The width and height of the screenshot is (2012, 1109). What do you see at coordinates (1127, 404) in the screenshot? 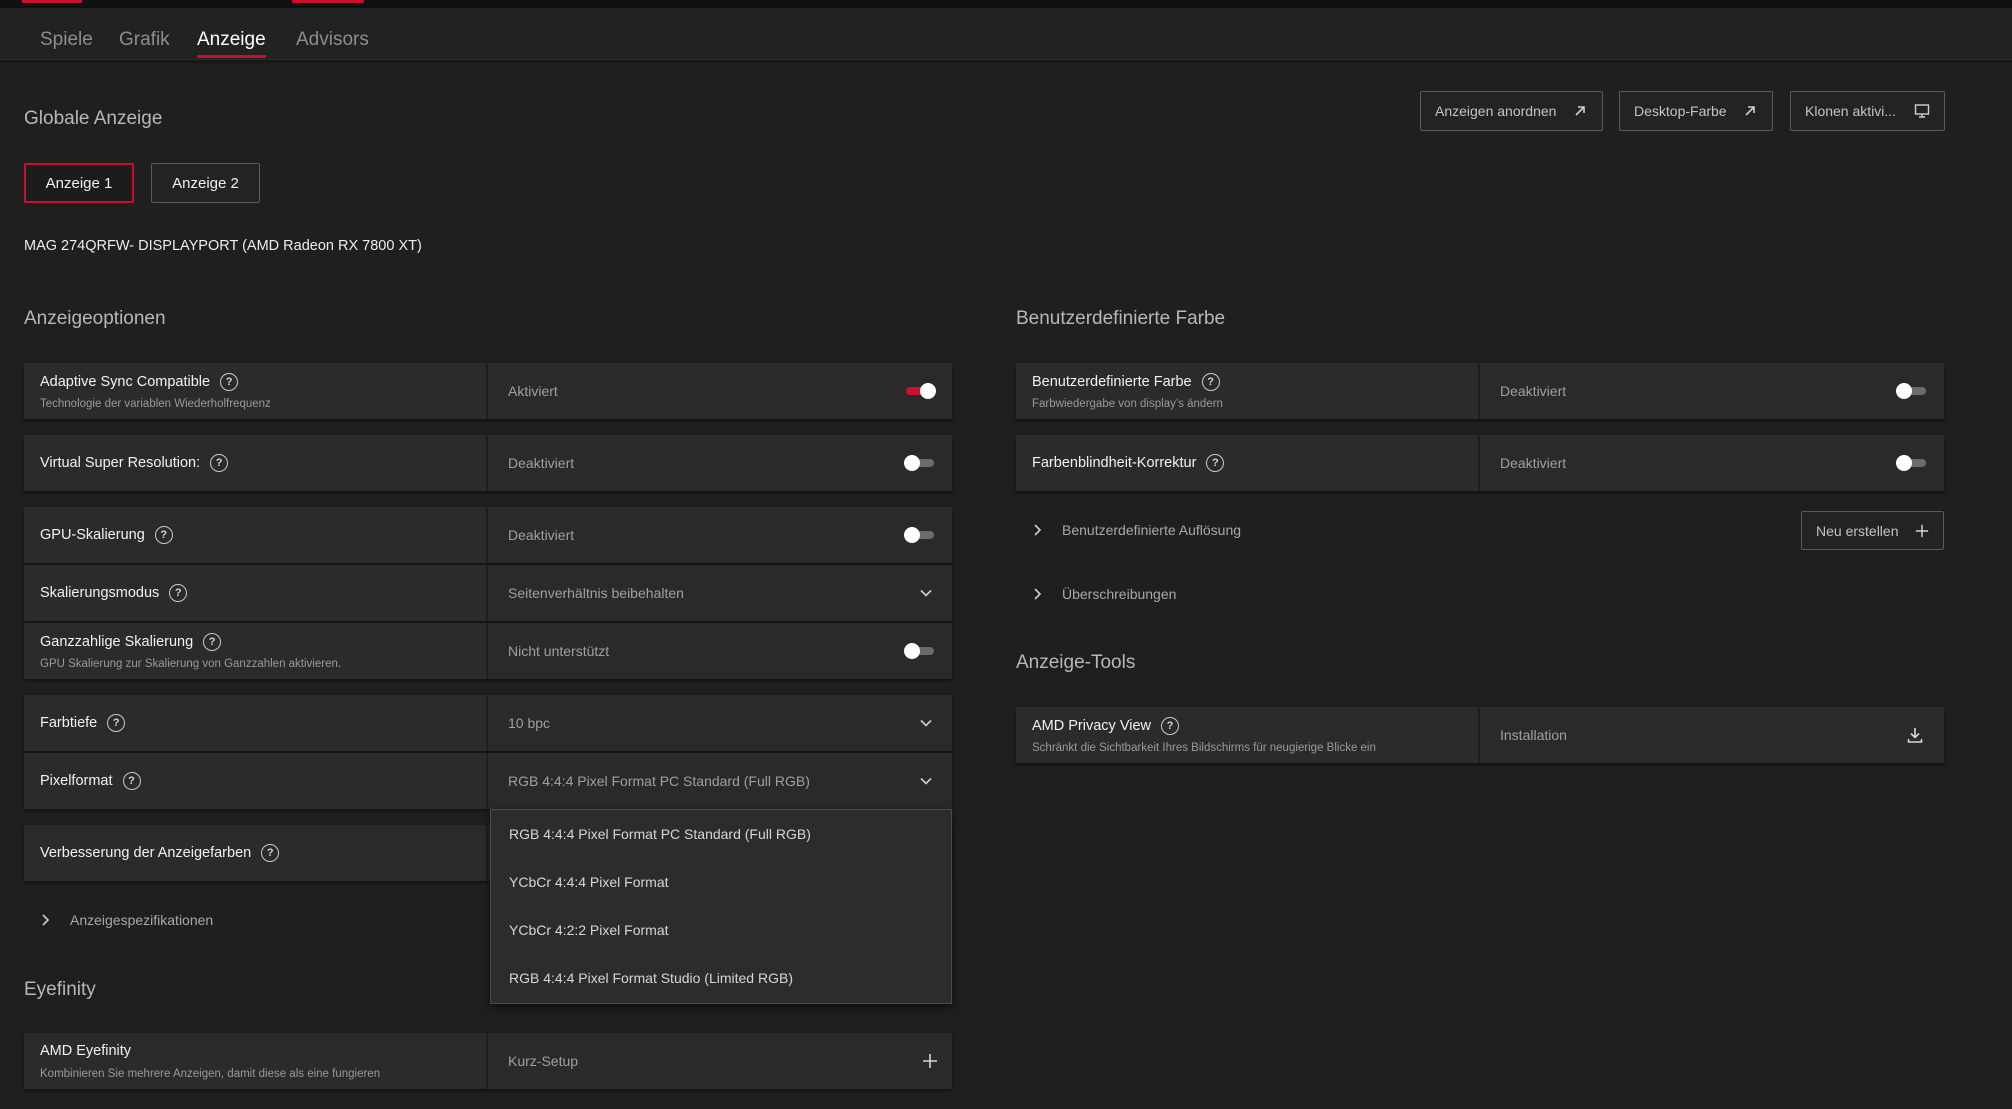
I see `custom-color-subtitle: Farbwiedergabe von display’s ändern` at bounding box center [1127, 404].